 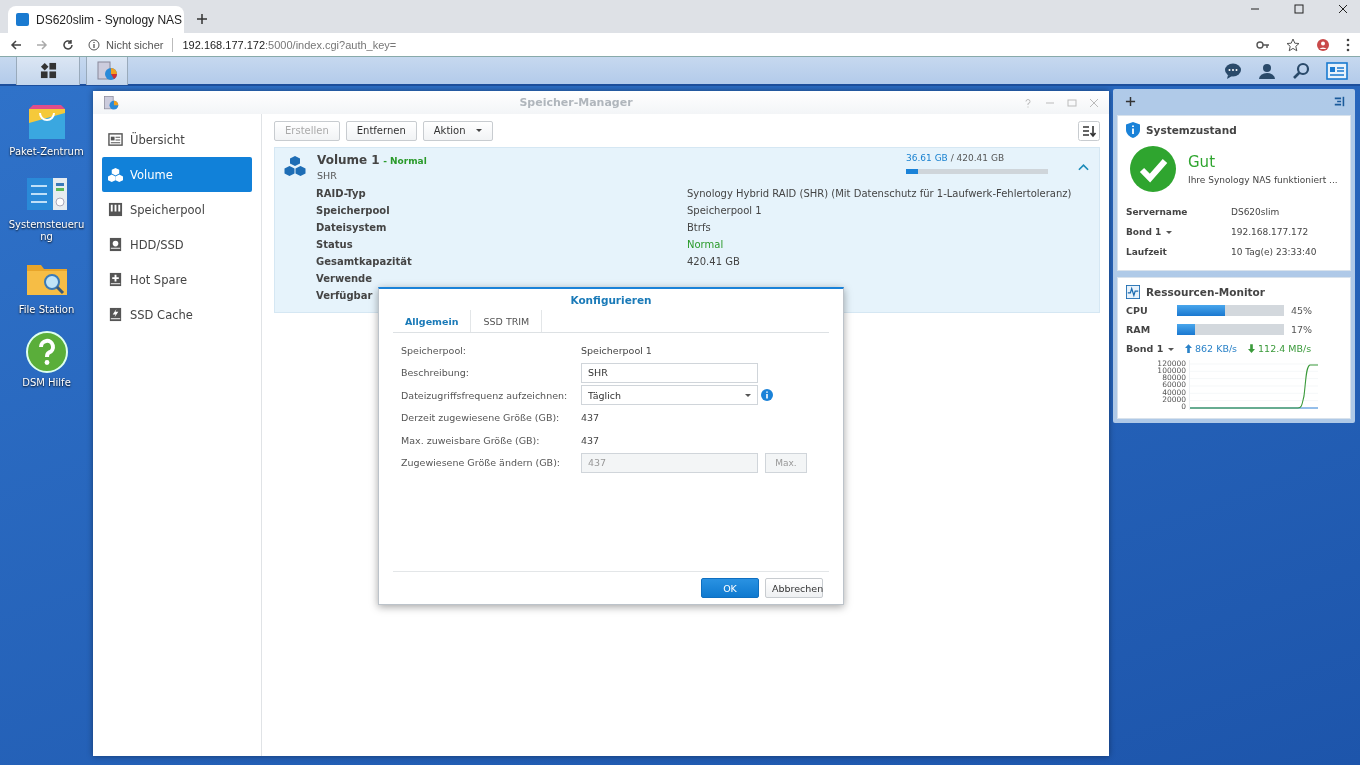 I want to click on detail-label: RAID-Typ, so click(x=341, y=193).